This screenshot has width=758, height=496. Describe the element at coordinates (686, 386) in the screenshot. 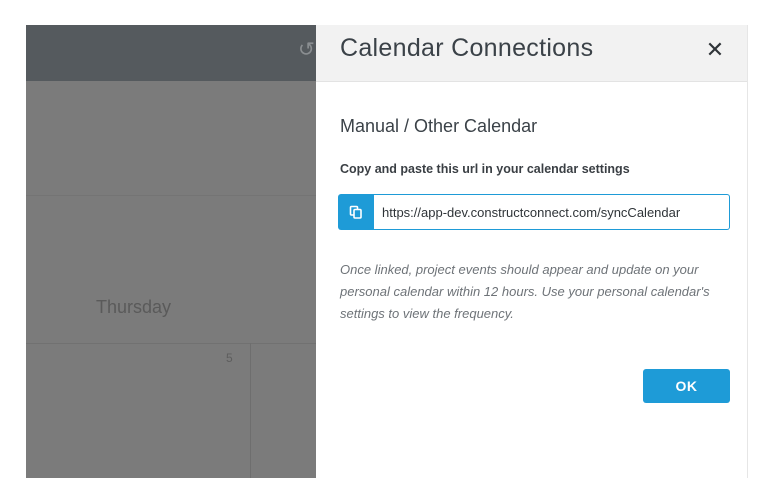

I see `ok-button: OK` at that location.